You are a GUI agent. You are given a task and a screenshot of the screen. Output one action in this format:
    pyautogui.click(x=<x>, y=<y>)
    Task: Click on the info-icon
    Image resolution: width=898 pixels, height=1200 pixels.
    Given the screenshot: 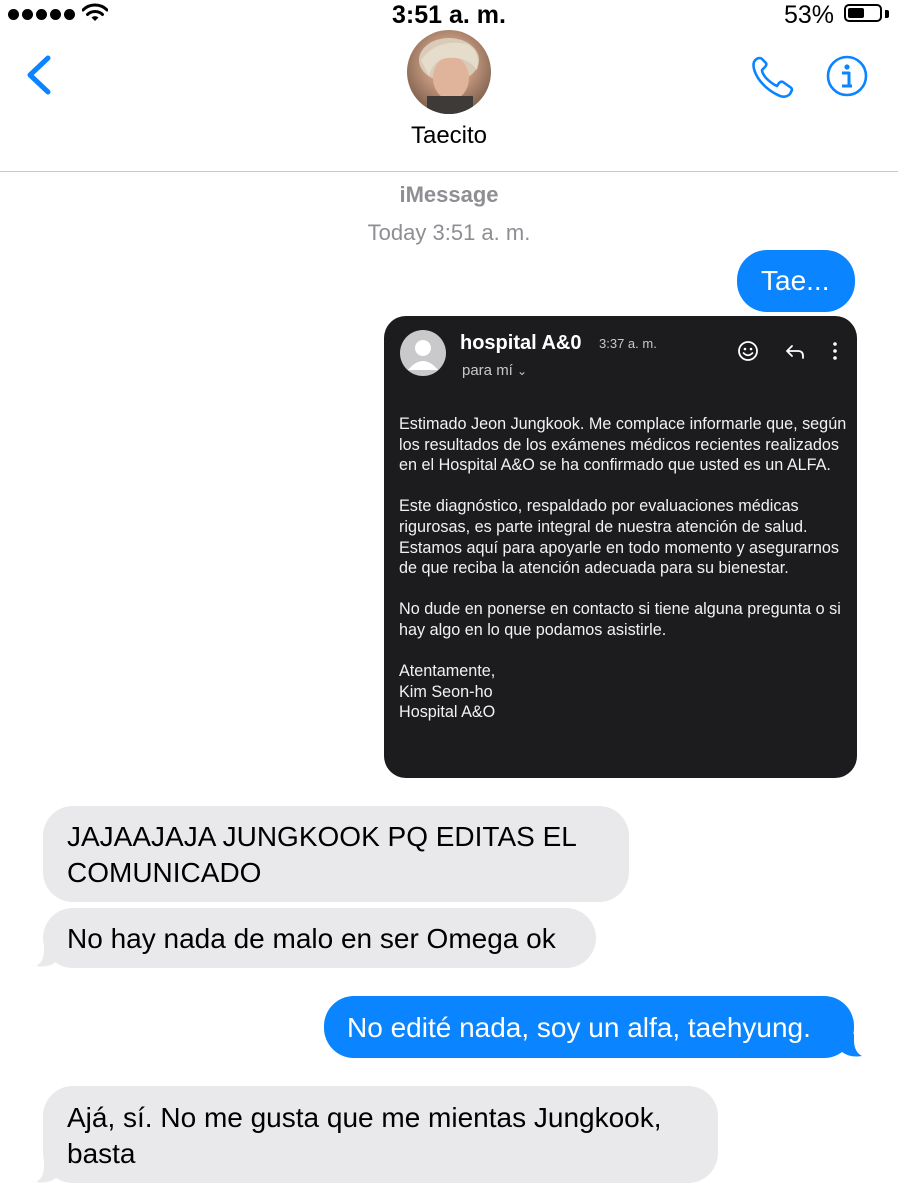 What is the action you would take?
    pyautogui.click(x=847, y=76)
    